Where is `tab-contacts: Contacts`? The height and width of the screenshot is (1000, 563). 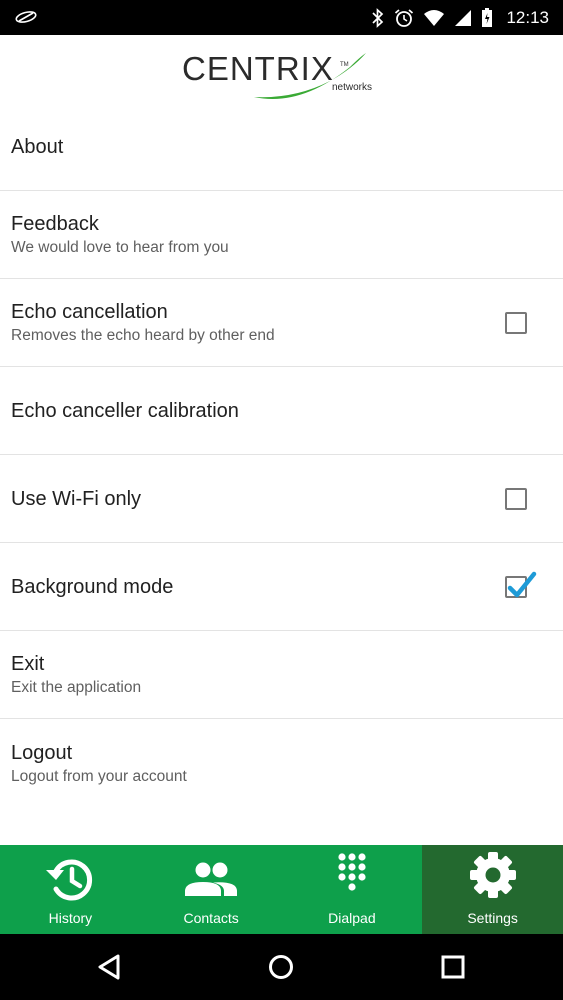
tab-contacts: Contacts is located at coordinates (211, 889).